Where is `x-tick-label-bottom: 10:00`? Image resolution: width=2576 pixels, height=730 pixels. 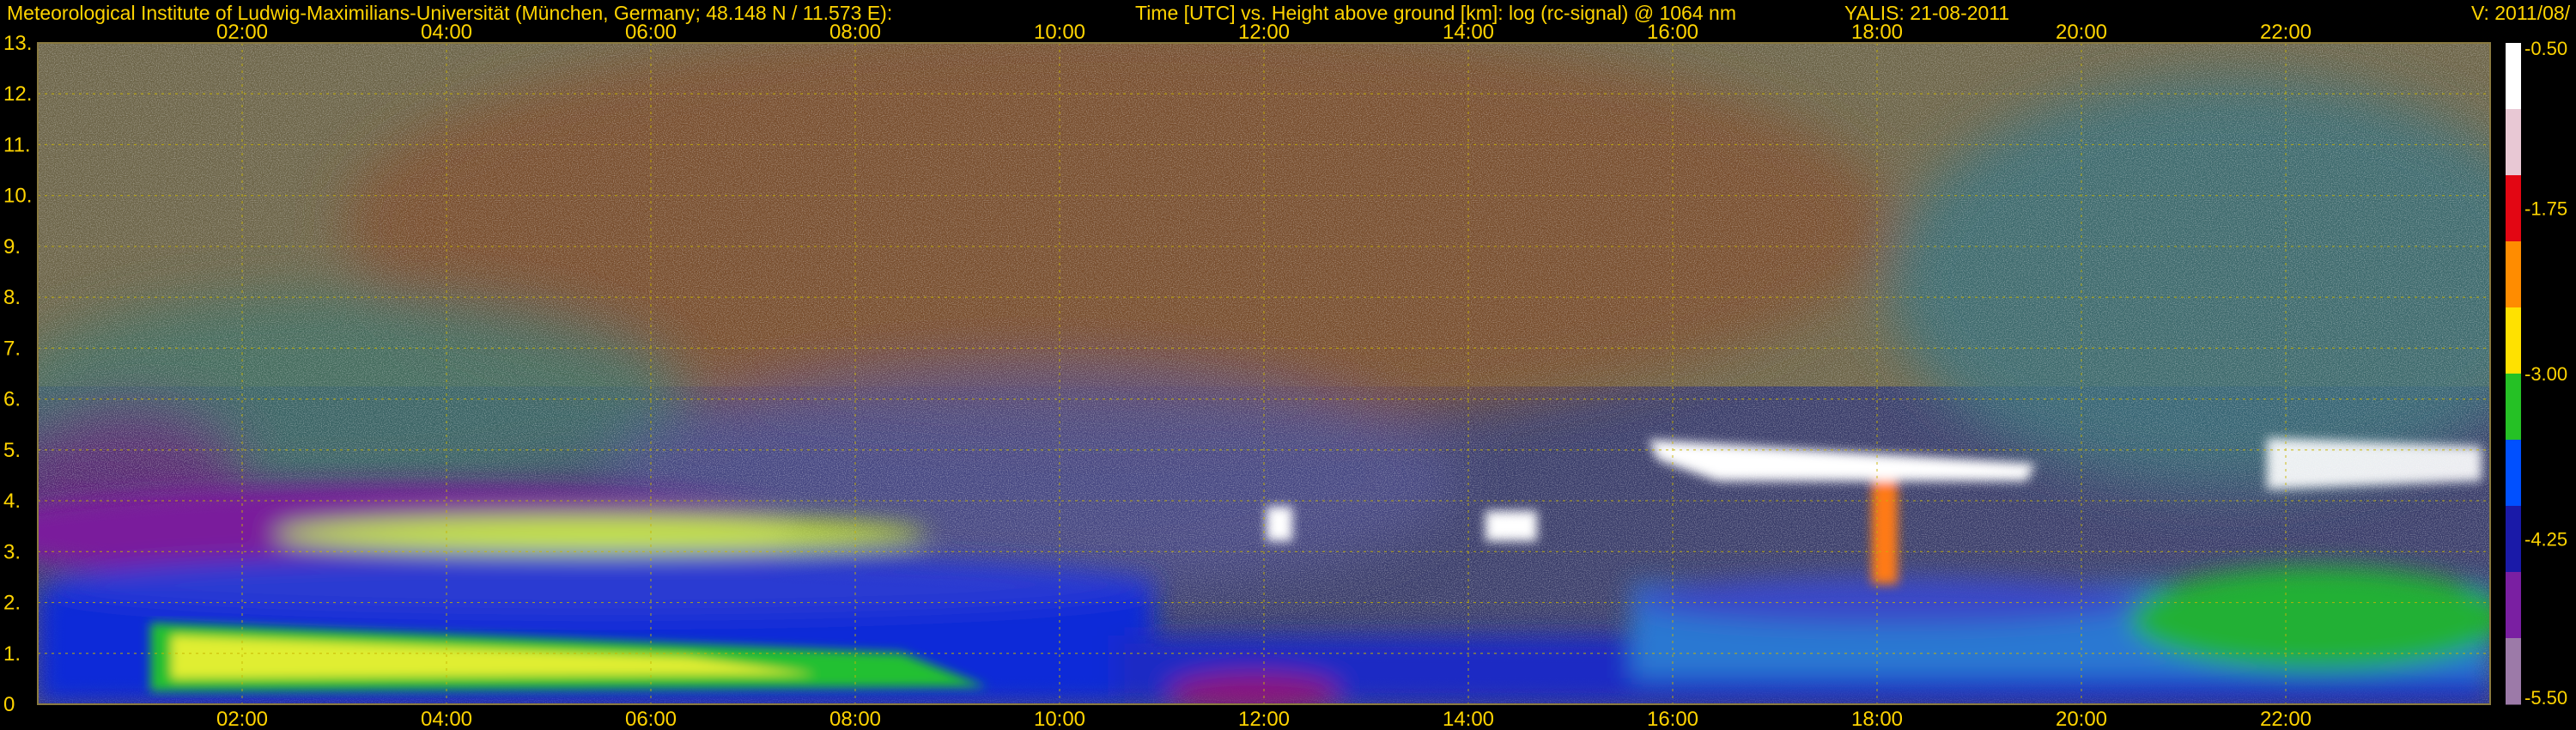
x-tick-label-bottom: 10:00 is located at coordinates (1060, 719).